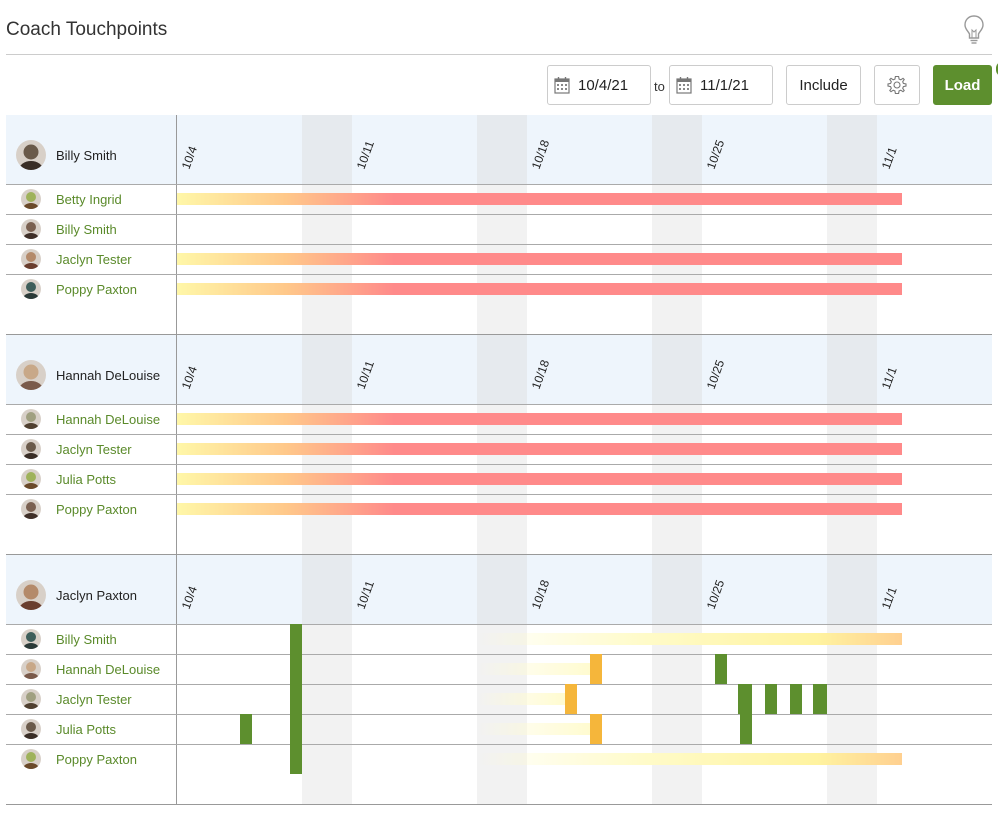 The width and height of the screenshot is (998, 817). I want to click on lightbulb-icon, so click(974, 30).